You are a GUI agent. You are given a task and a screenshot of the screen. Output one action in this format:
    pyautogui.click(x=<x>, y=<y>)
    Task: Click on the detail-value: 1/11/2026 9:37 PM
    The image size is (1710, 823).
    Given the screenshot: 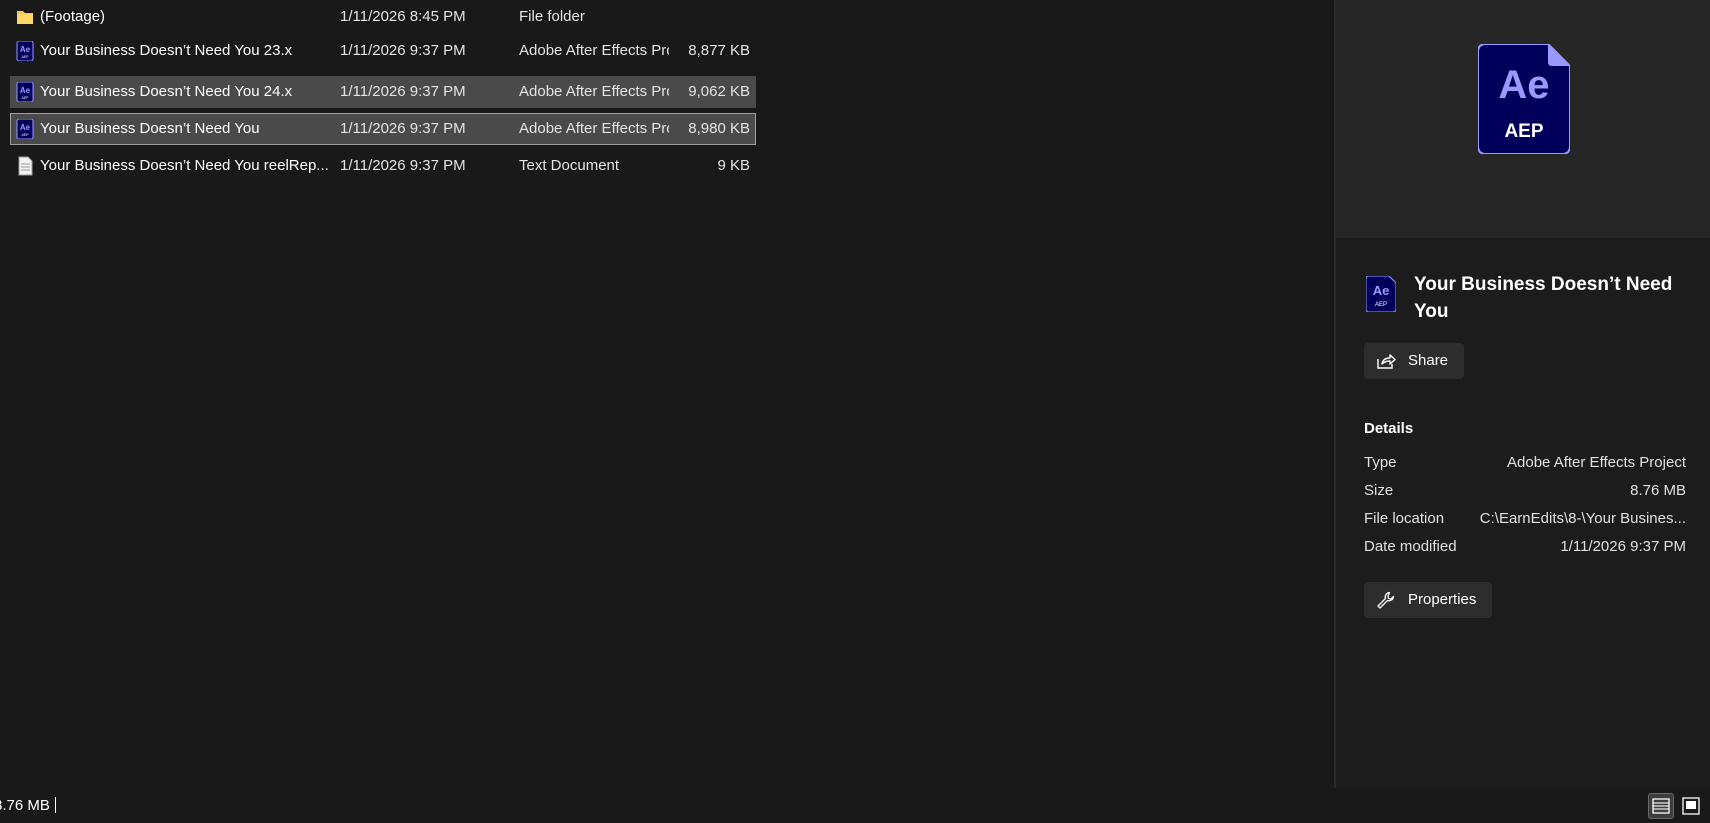 What is the action you would take?
    pyautogui.click(x=1623, y=546)
    